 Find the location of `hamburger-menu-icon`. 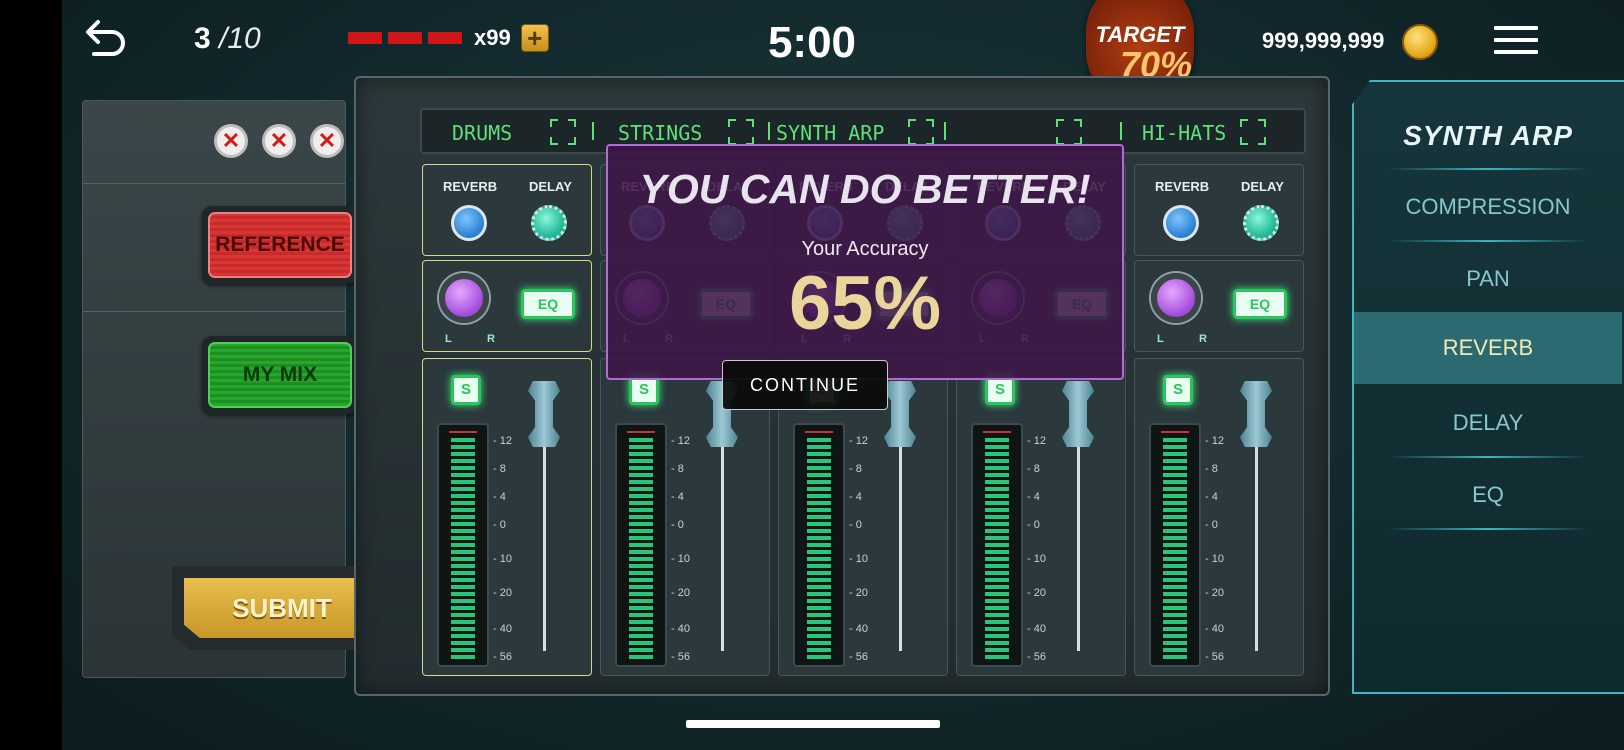

hamburger-menu-icon is located at coordinates (1516, 41).